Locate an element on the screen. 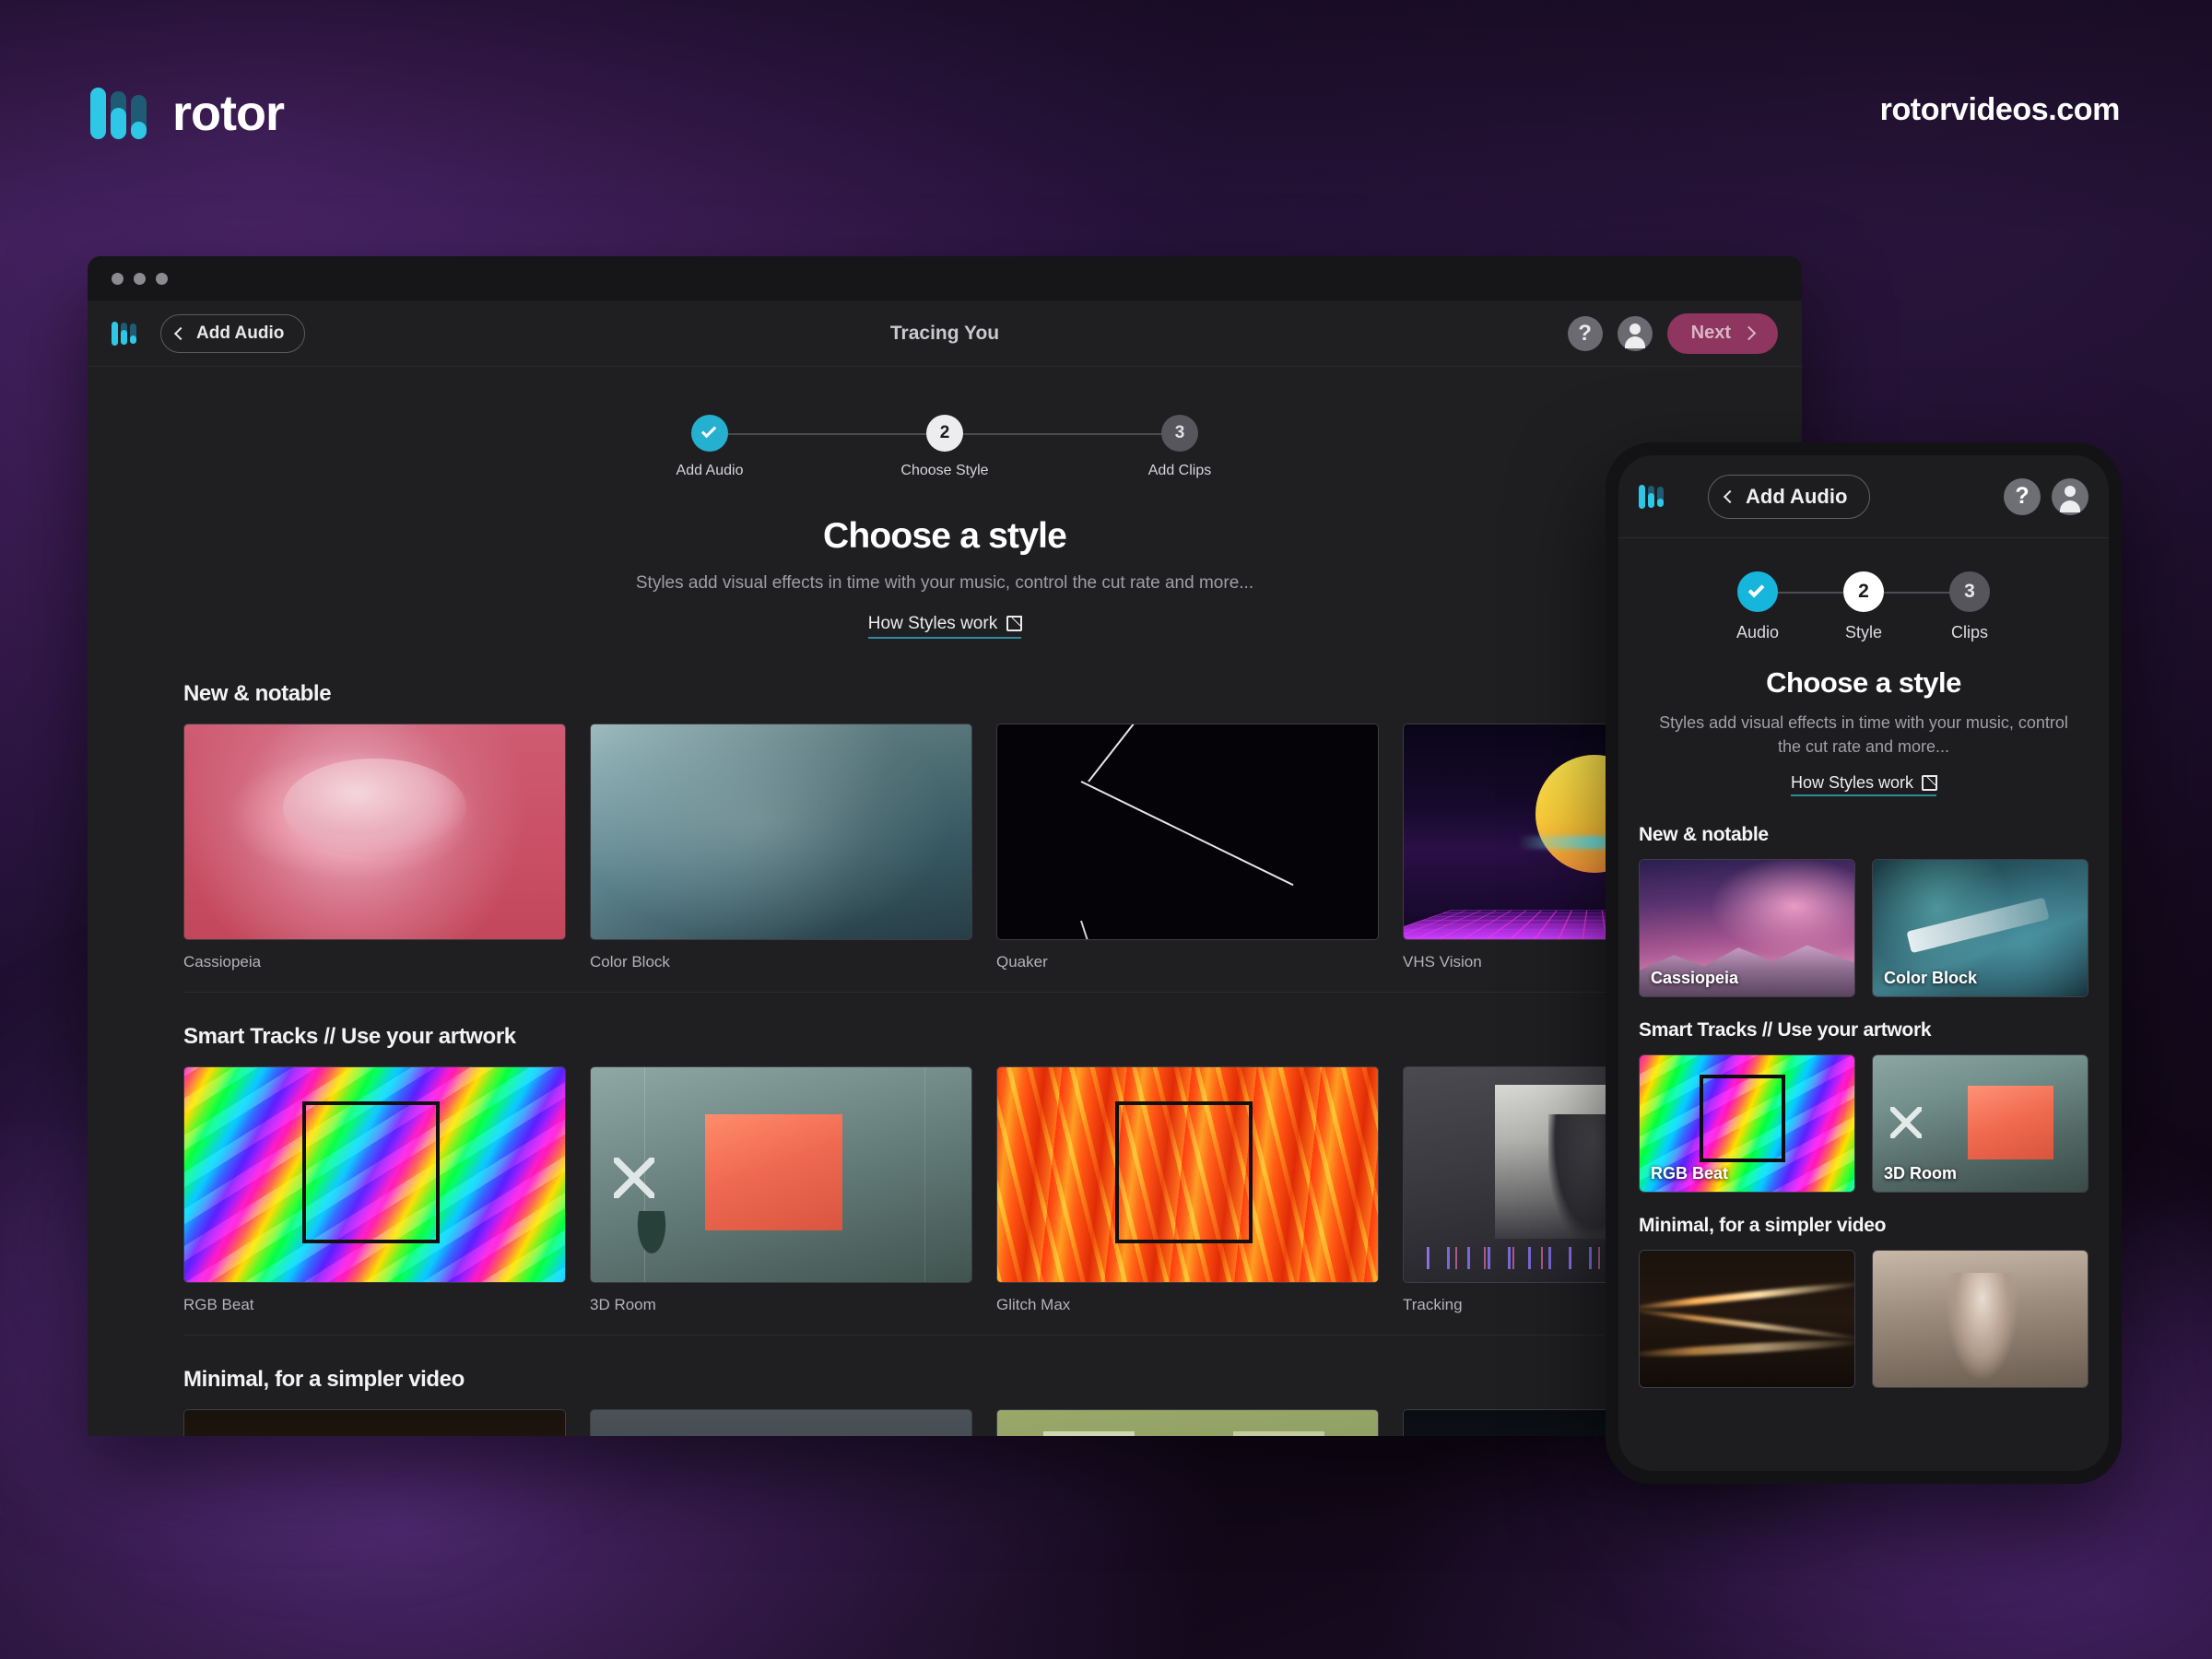  step-add-clips: 3 Add Clips is located at coordinates (1179, 447).